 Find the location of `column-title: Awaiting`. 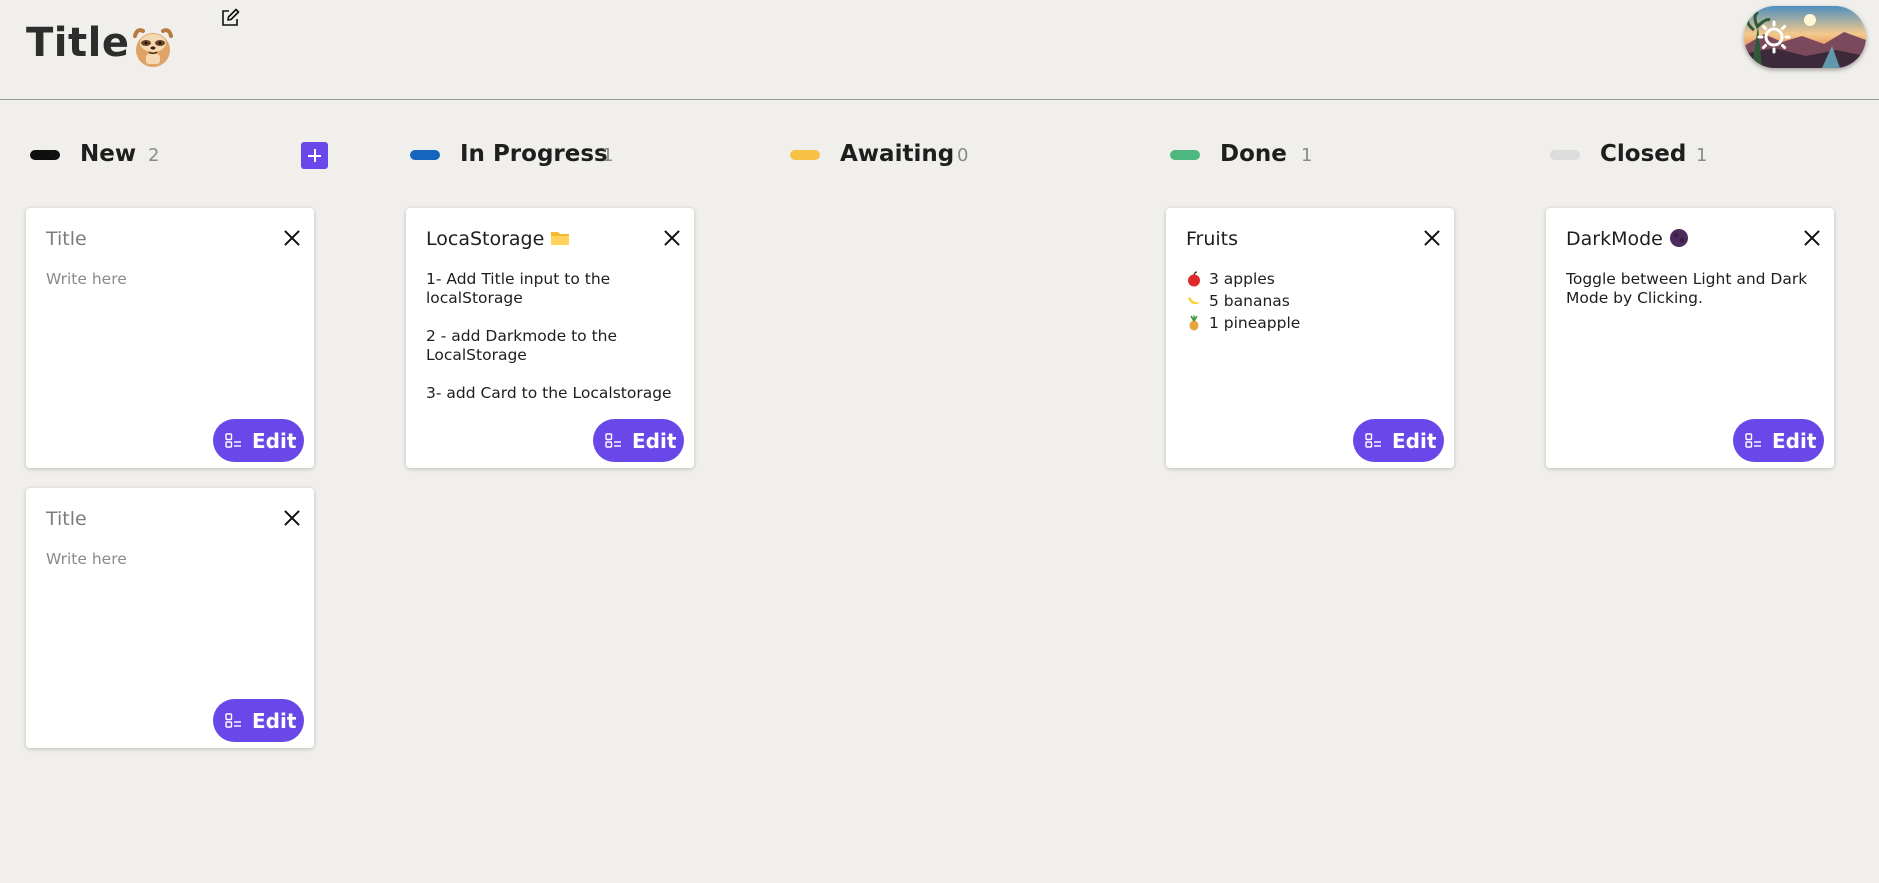

column-title: Awaiting is located at coordinates (897, 154).